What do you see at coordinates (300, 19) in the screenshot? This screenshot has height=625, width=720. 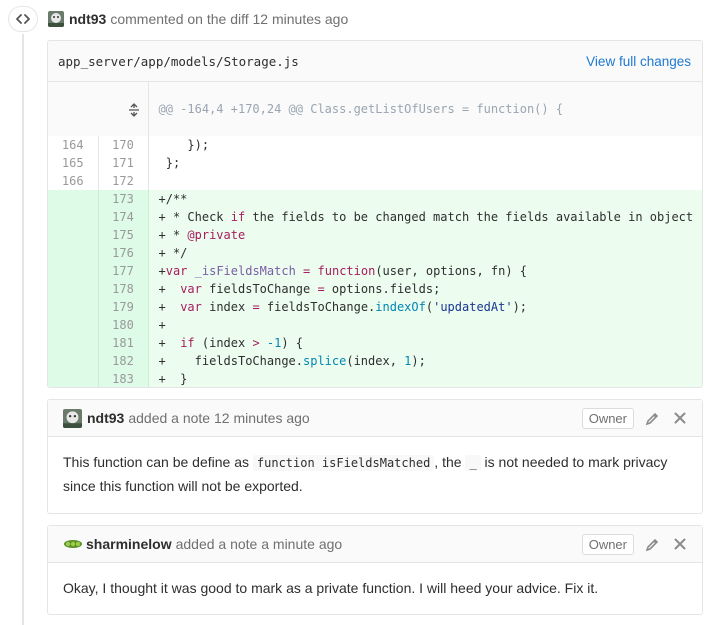 I see `discussion-time: 12 minutes ago` at bounding box center [300, 19].